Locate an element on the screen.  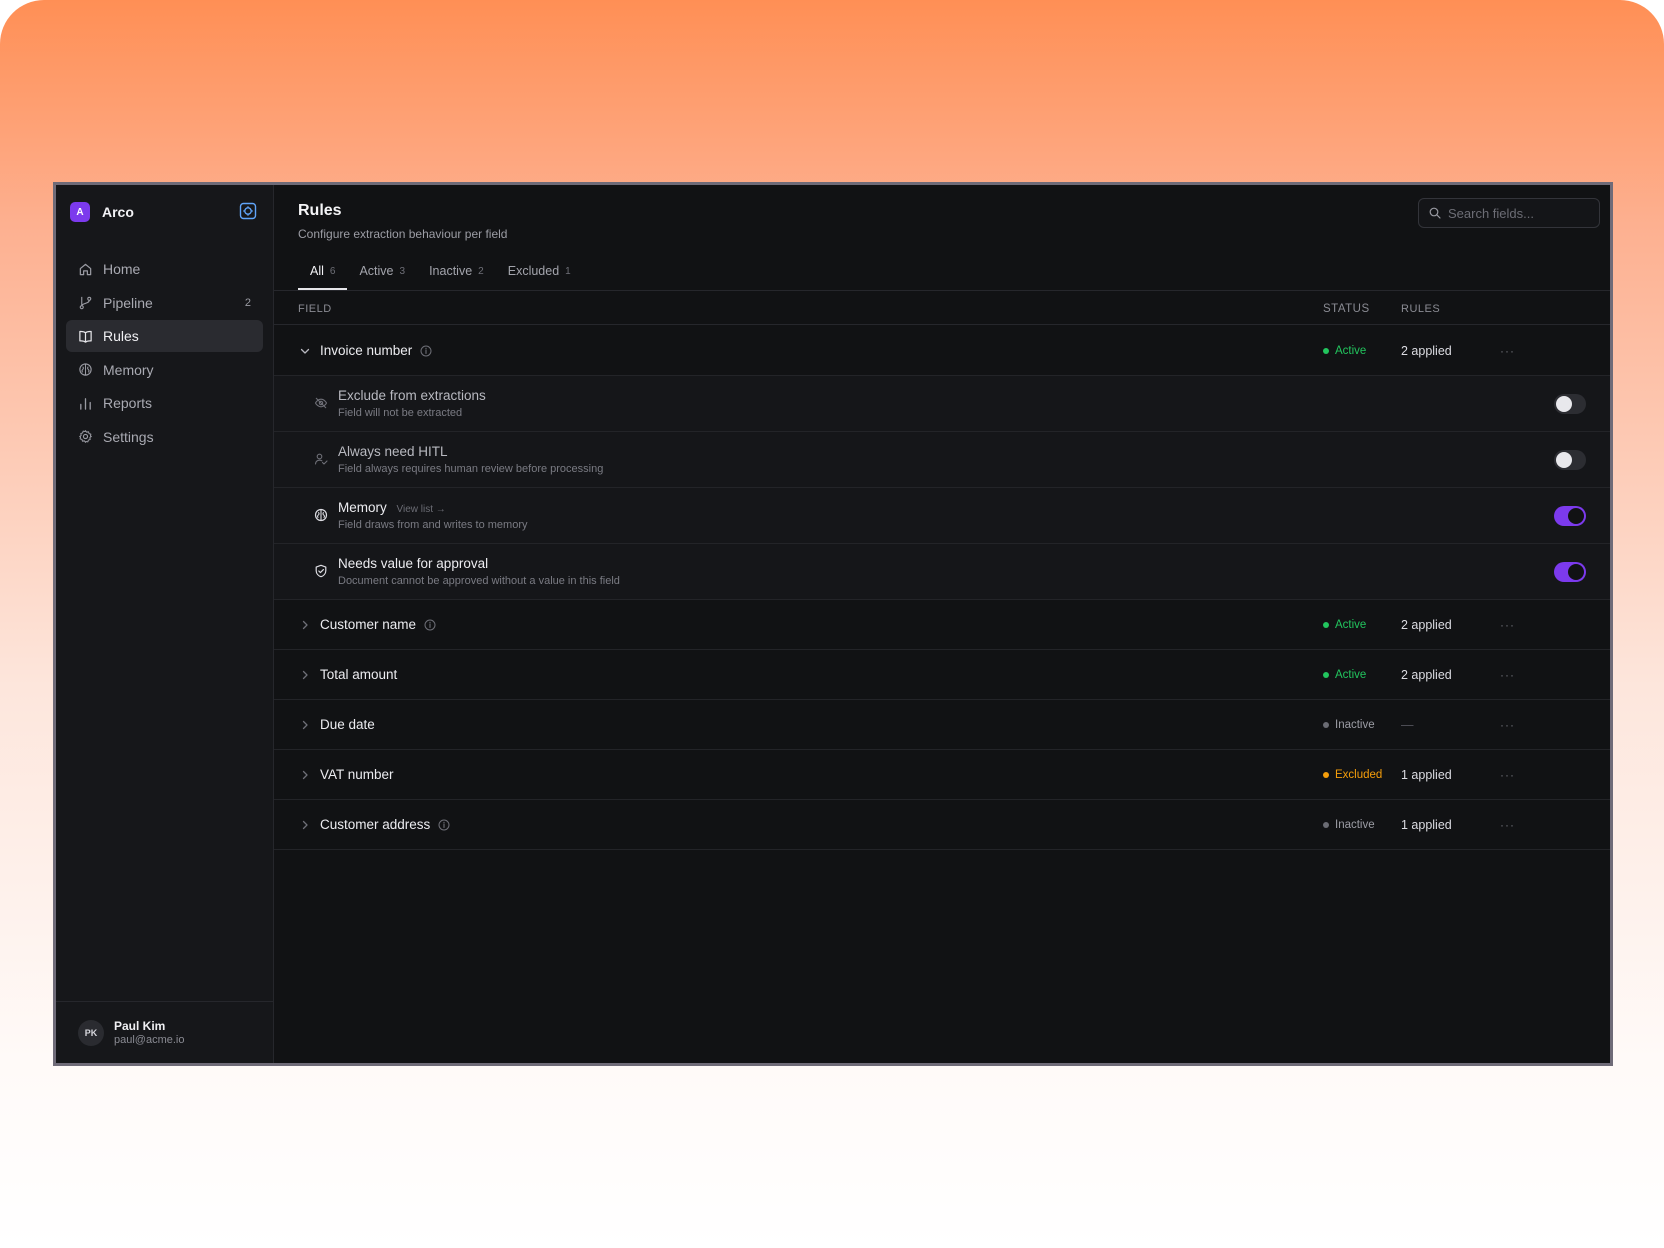
table-row: Invoice number Active 2 applied ··· is located at coordinates (942, 351).